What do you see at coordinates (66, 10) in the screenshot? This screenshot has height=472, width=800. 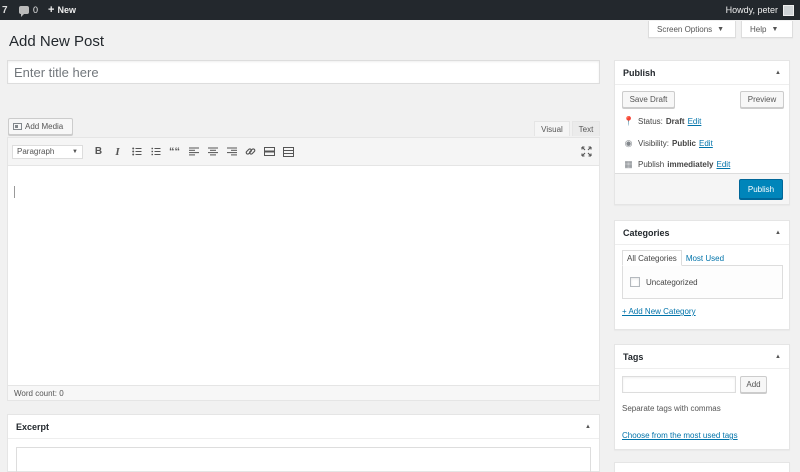 I see `new-label: New` at bounding box center [66, 10].